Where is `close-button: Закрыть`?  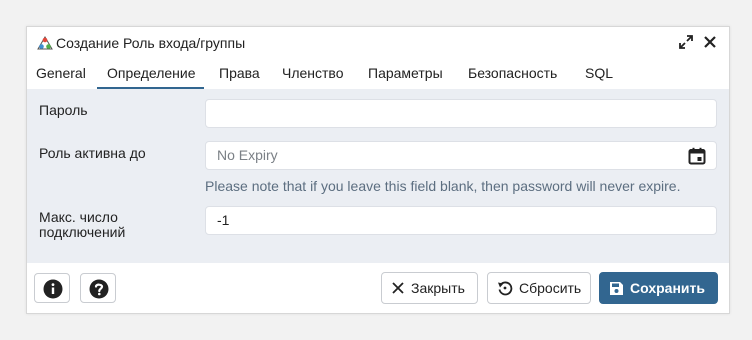 close-button: Закрыть is located at coordinates (429, 288).